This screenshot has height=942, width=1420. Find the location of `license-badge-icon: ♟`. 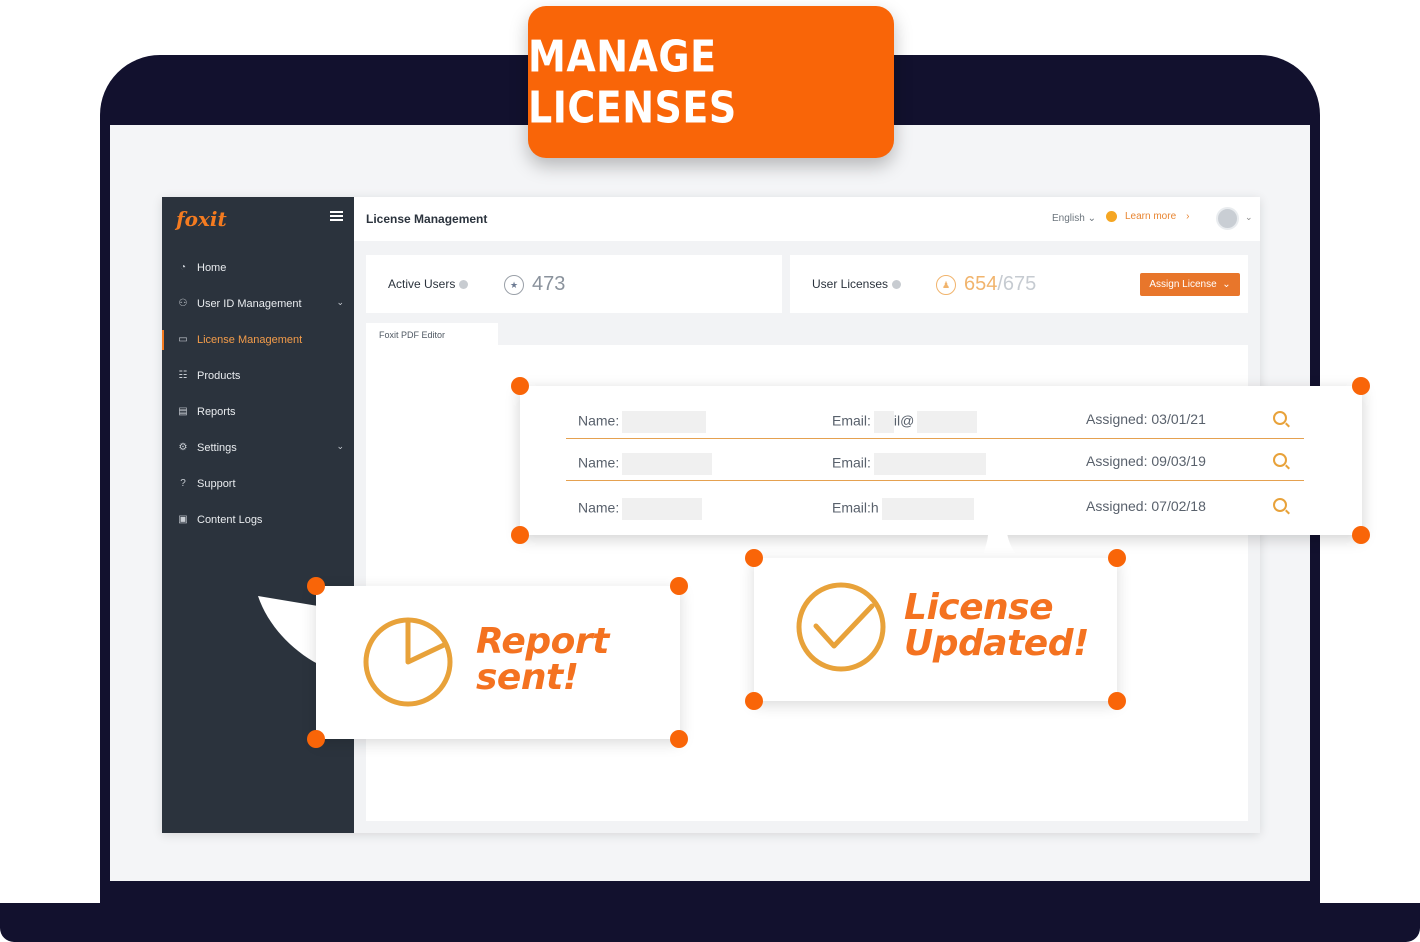

license-badge-icon: ♟ is located at coordinates (946, 285).